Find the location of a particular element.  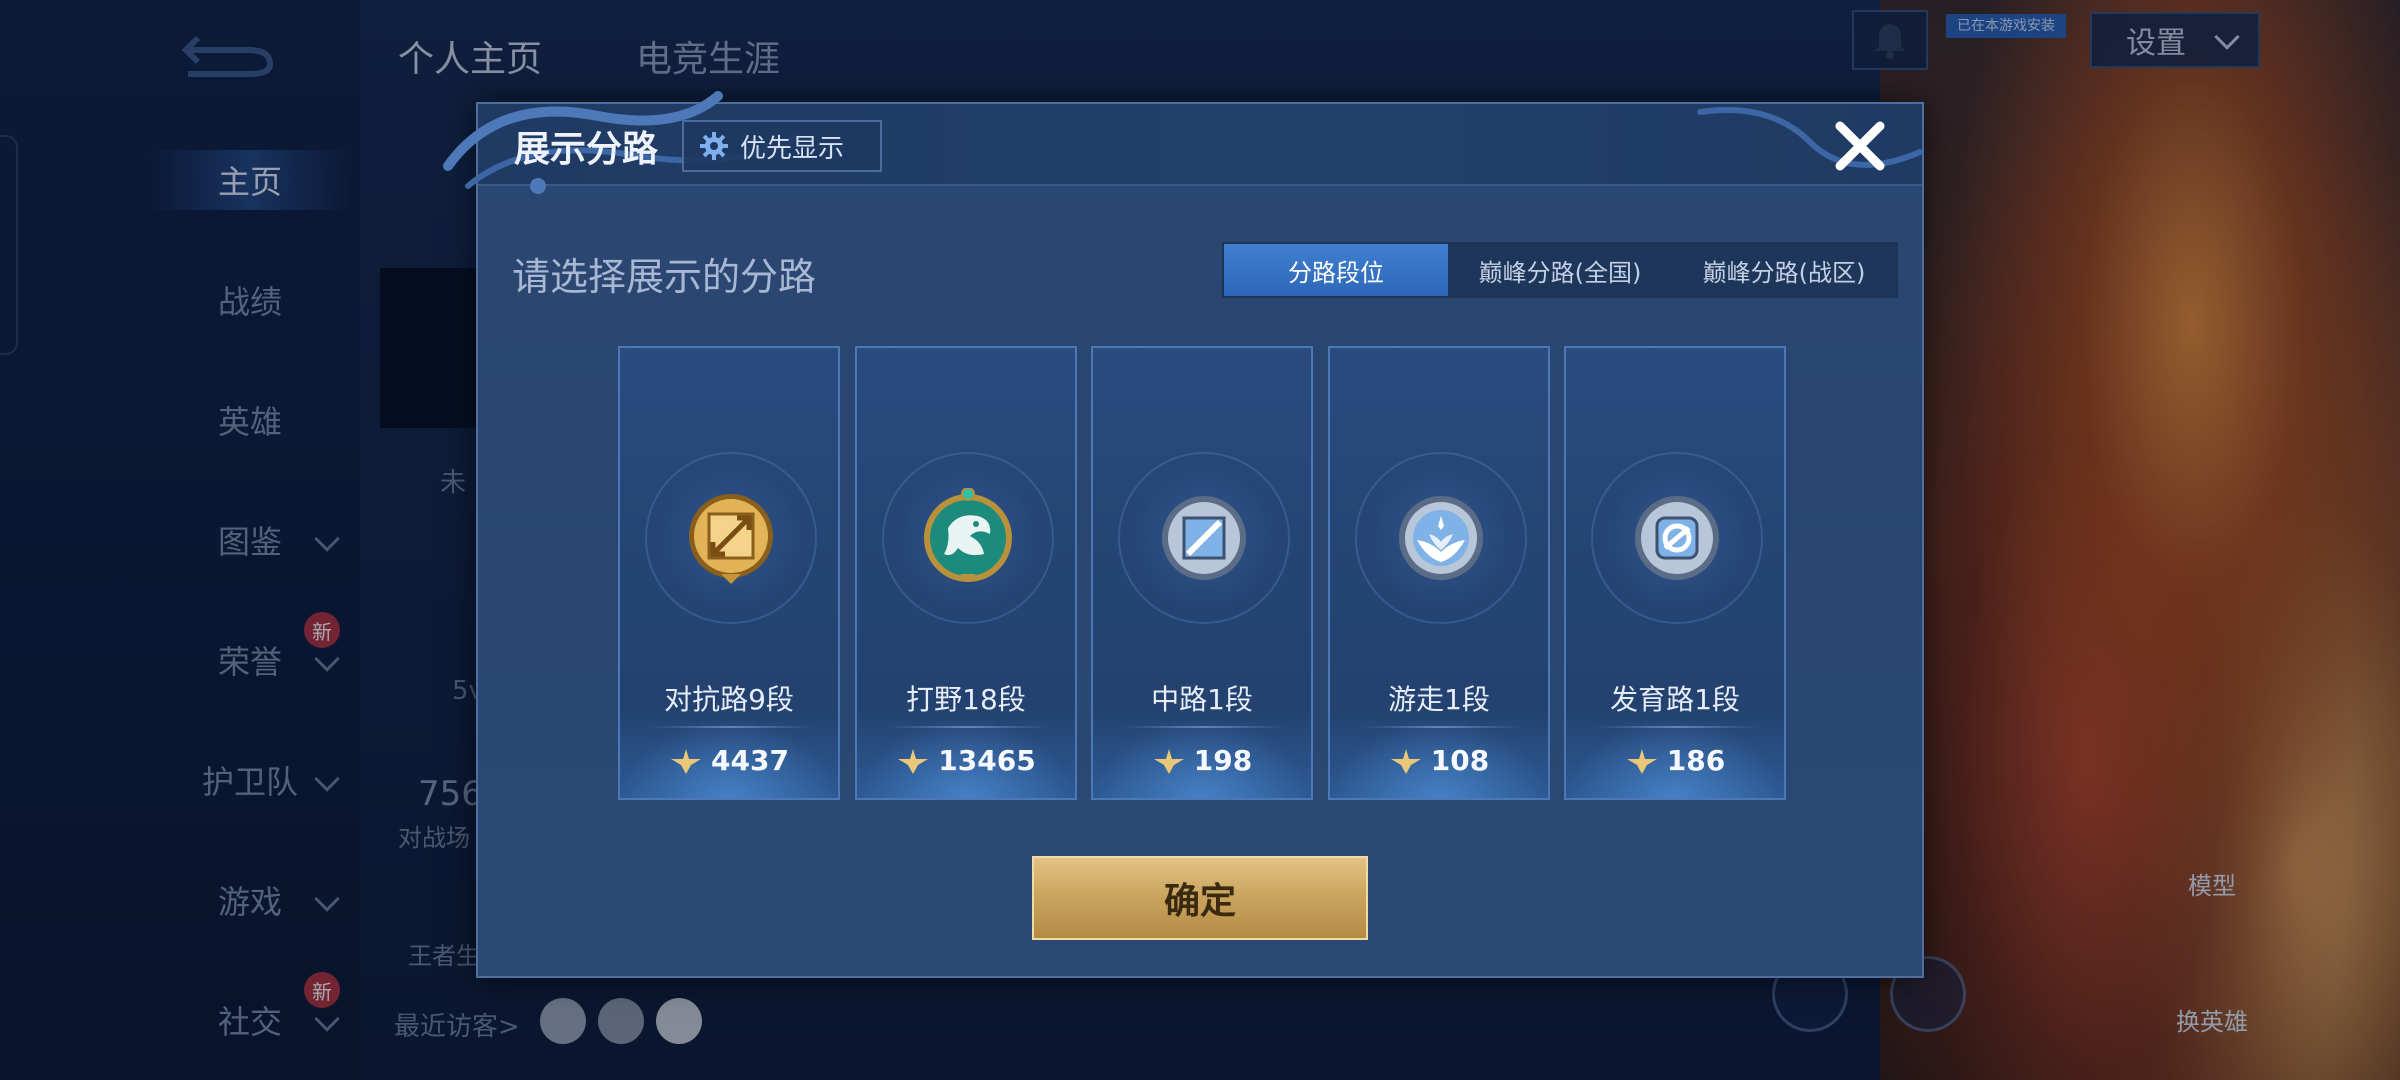

lane-card-score: 198 is located at coordinates (1202, 760).